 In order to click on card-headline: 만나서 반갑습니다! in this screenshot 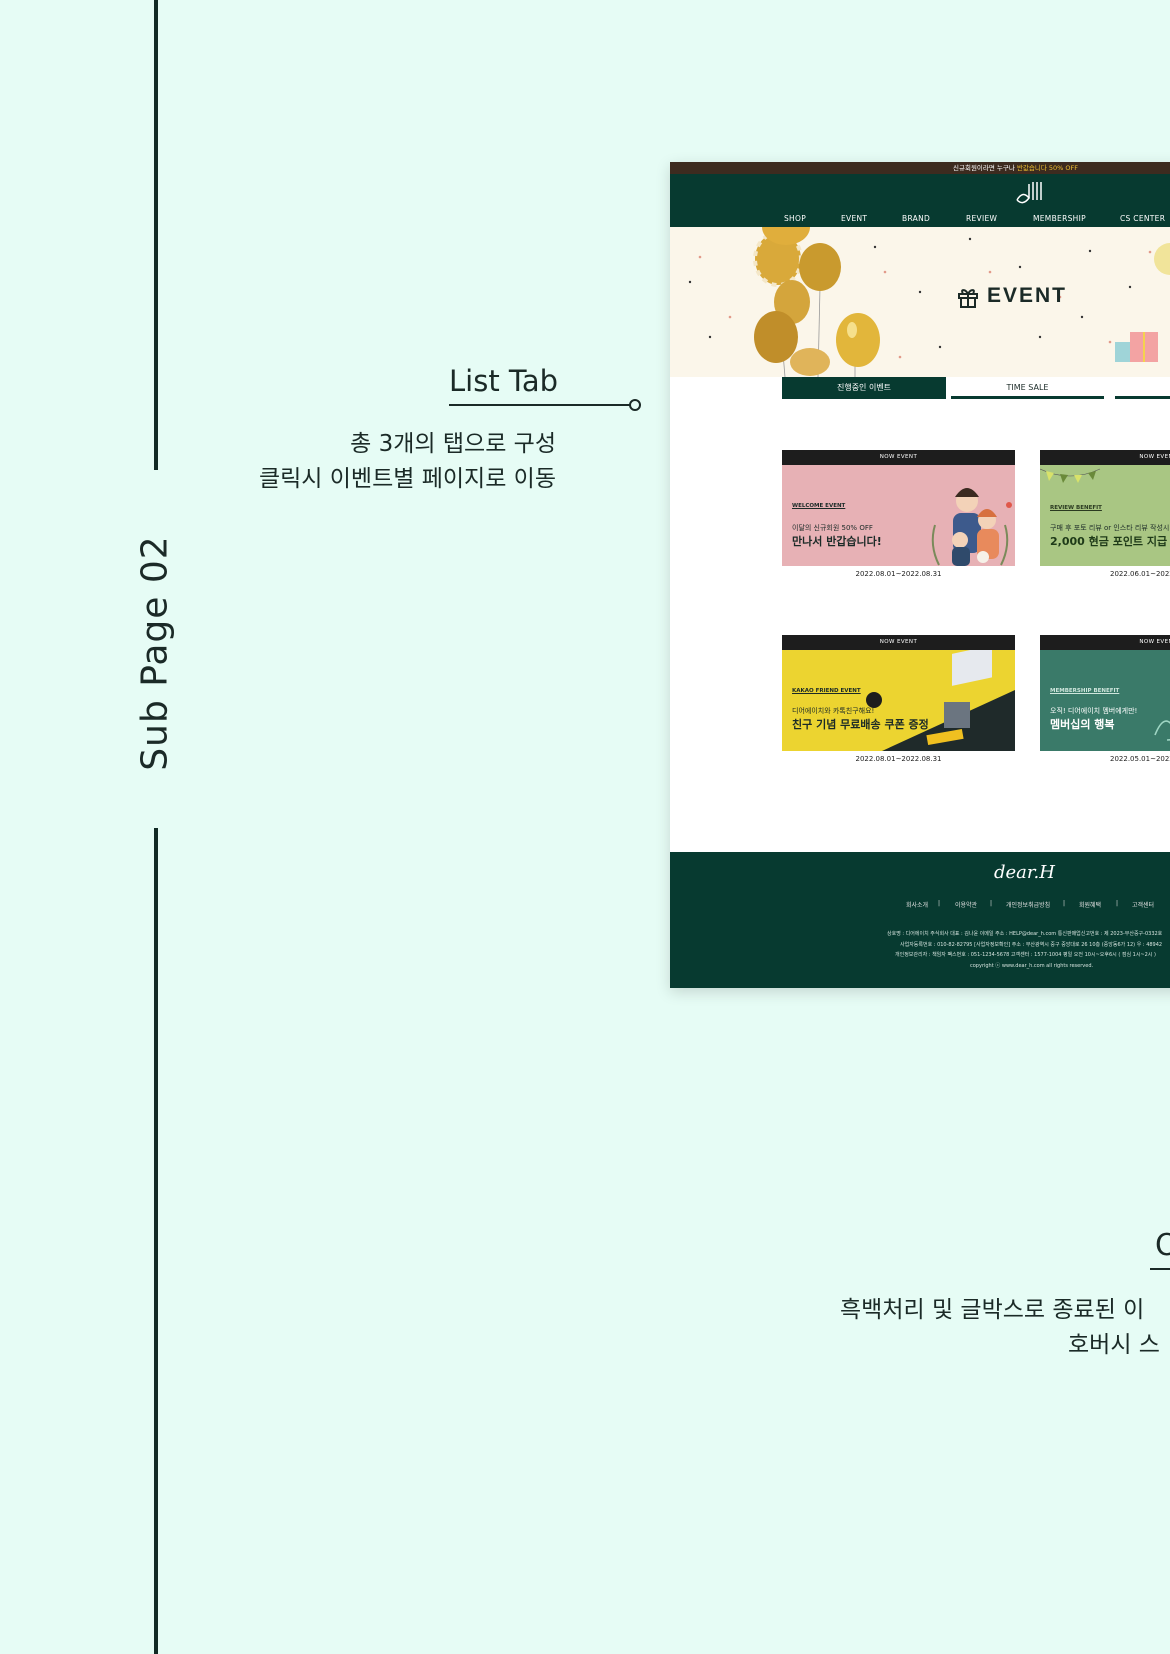, I will do `click(837, 541)`.